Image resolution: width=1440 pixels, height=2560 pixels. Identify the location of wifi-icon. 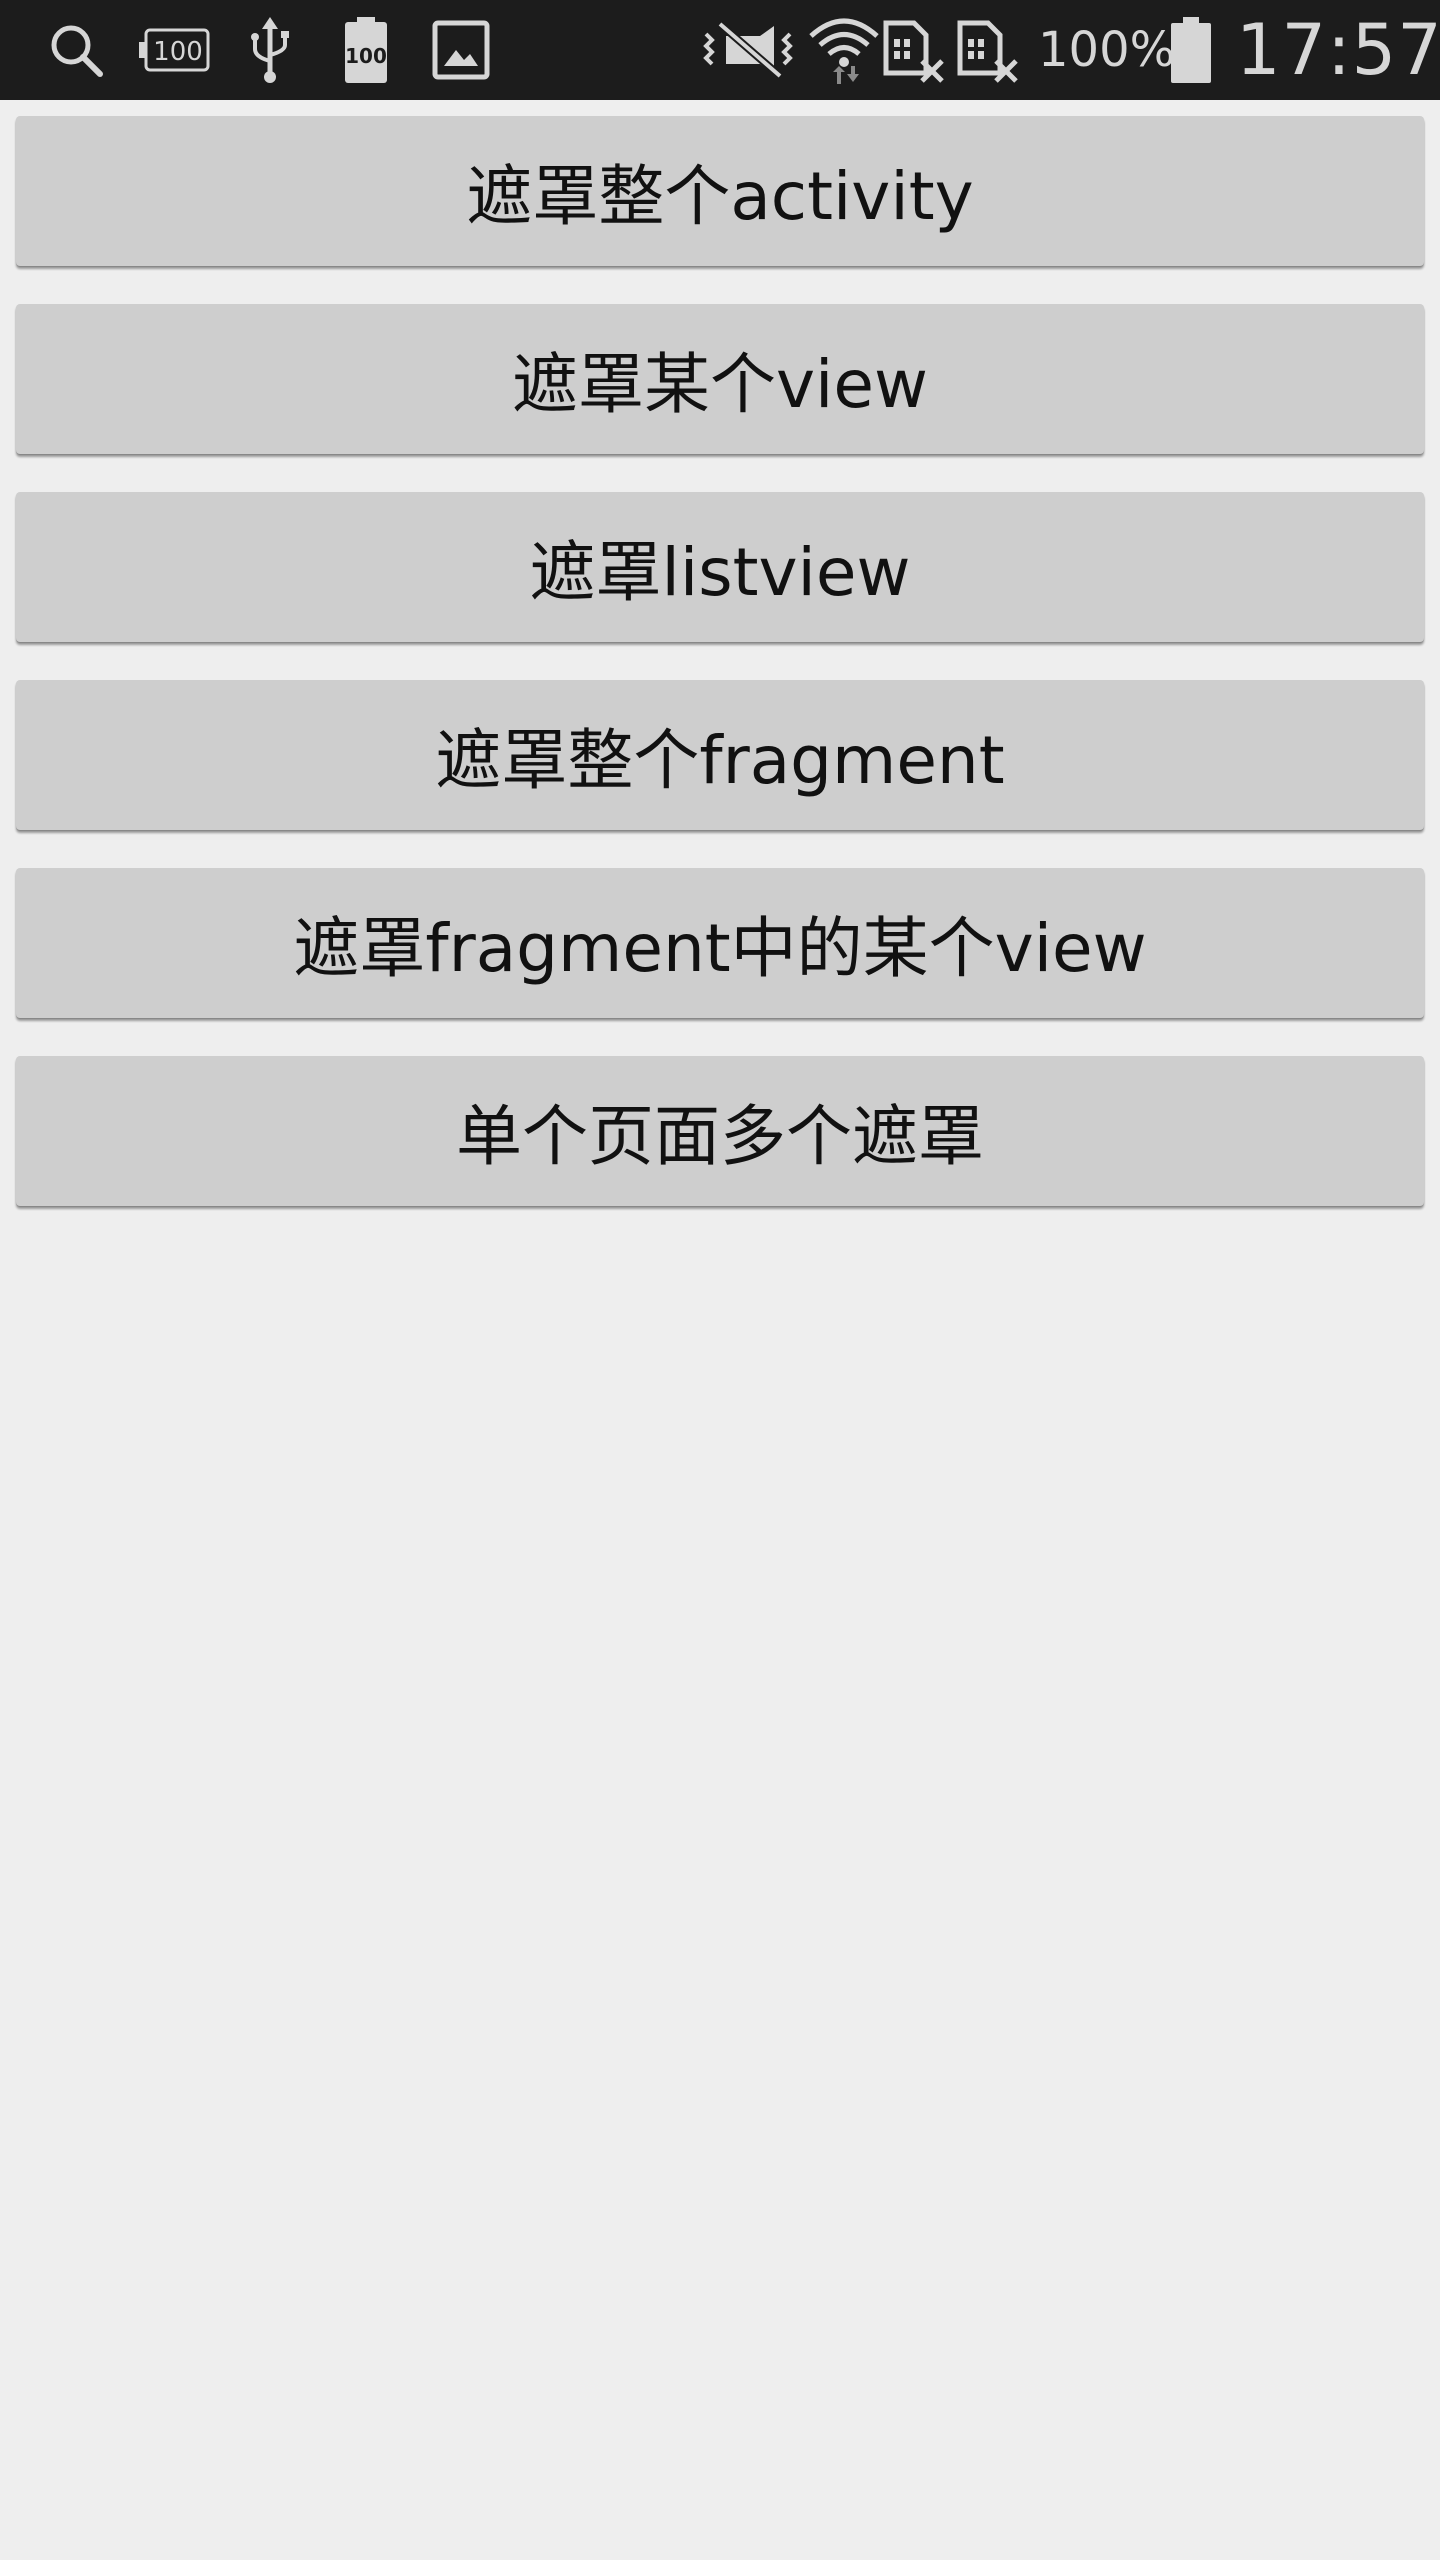
(844, 50).